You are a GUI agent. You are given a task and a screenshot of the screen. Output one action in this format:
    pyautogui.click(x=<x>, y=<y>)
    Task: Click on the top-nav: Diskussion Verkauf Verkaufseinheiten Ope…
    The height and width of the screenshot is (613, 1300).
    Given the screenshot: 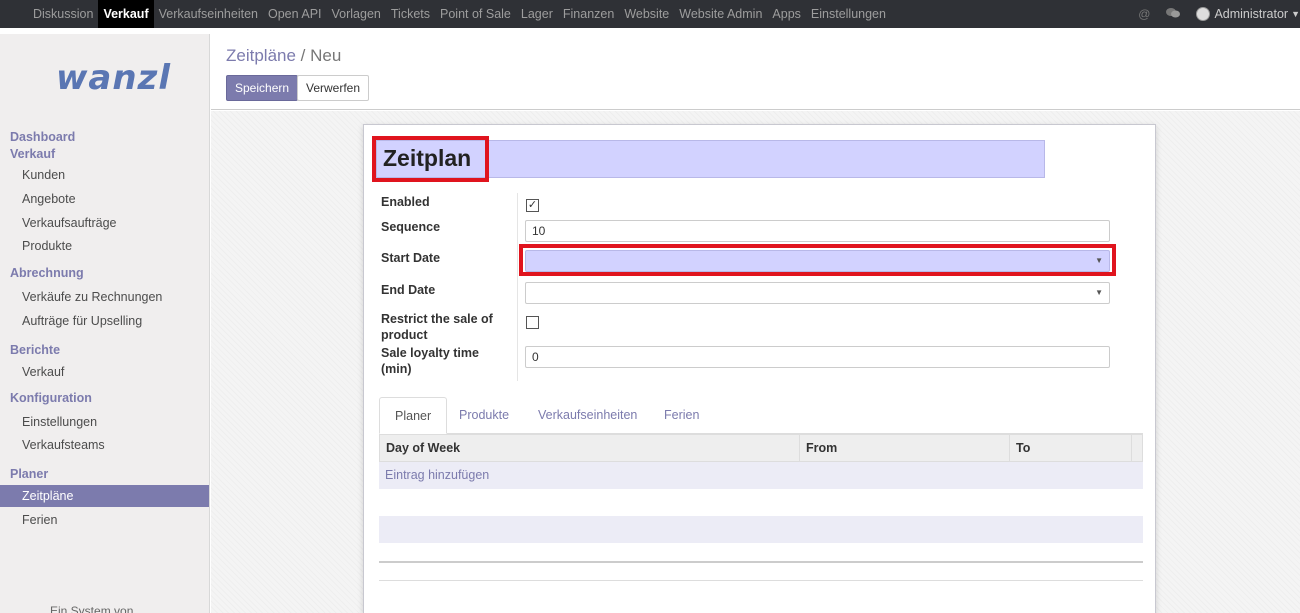 What is the action you would take?
    pyautogui.click(x=445, y=14)
    